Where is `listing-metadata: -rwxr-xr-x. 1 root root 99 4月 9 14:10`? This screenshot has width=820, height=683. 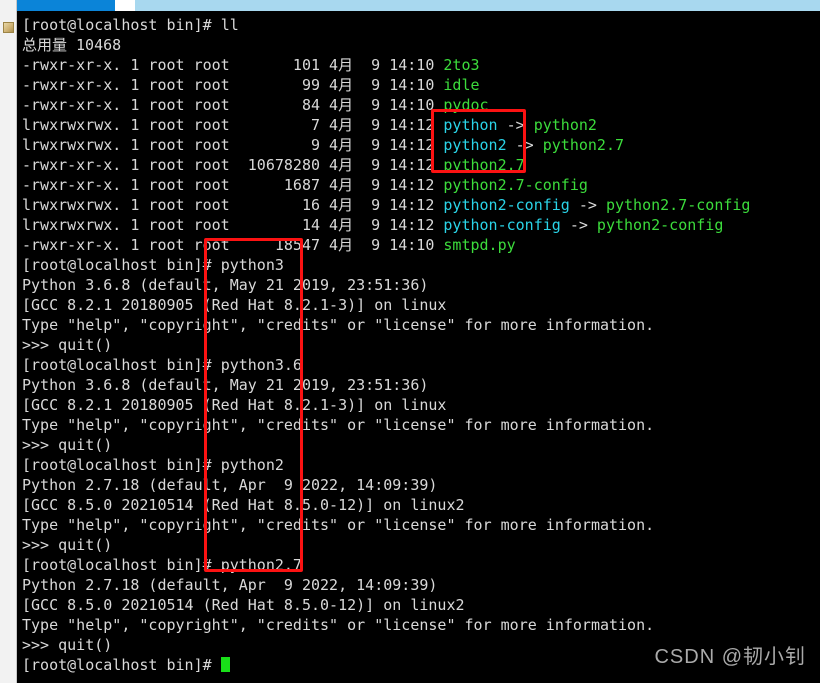 listing-metadata: -rwxr-xr-x. 1 root root 99 4月 9 14:10 is located at coordinates (233, 85).